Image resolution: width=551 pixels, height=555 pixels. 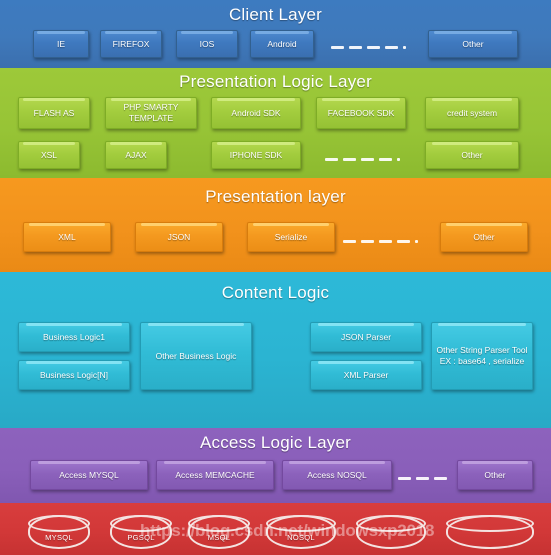 I want to click on presentation-item-other: Other, so click(x=484, y=237).